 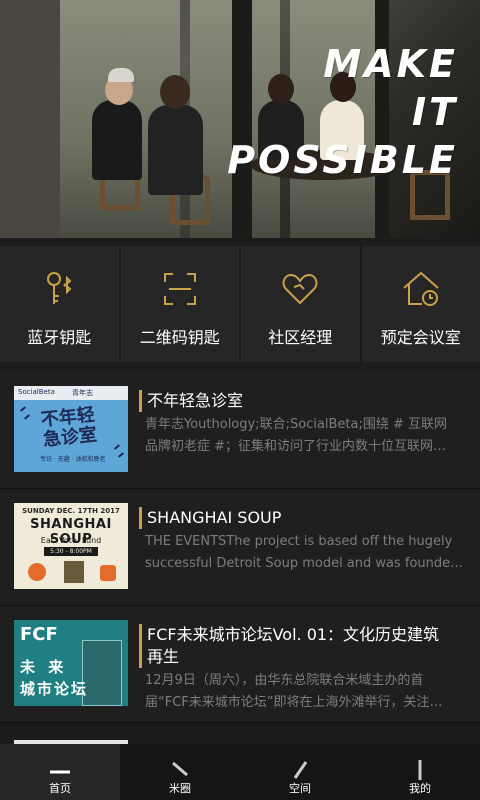 What do you see at coordinates (342, 112) in the screenshot?
I see `hero-tagline: MAKE IT POSSIBLE` at bounding box center [342, 112].